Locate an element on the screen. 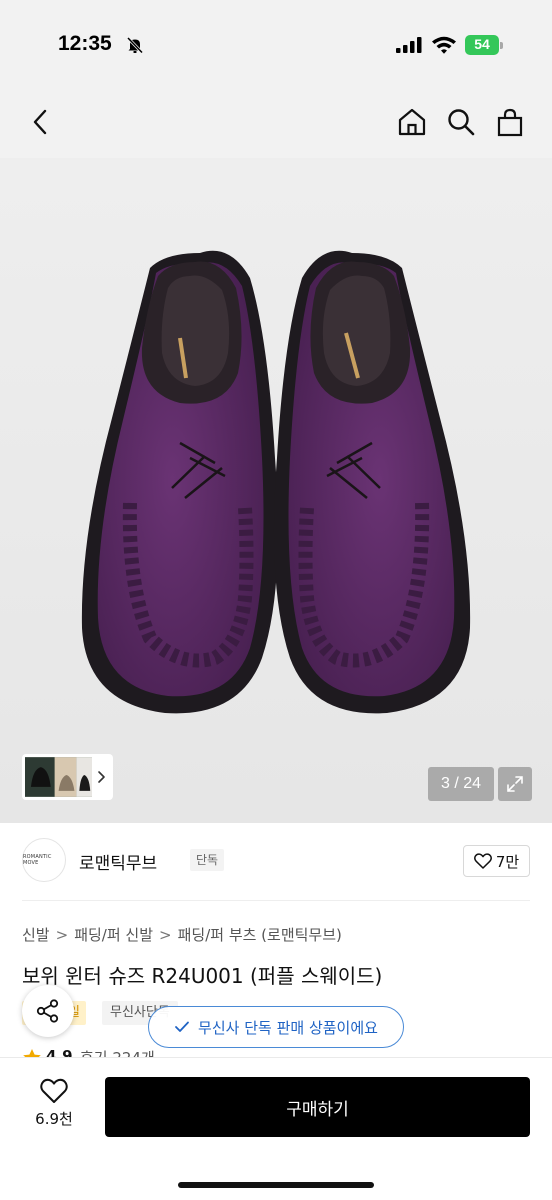 This screenshot has width=552, height=1200. share-icon is located at coordinates (47, 1011).